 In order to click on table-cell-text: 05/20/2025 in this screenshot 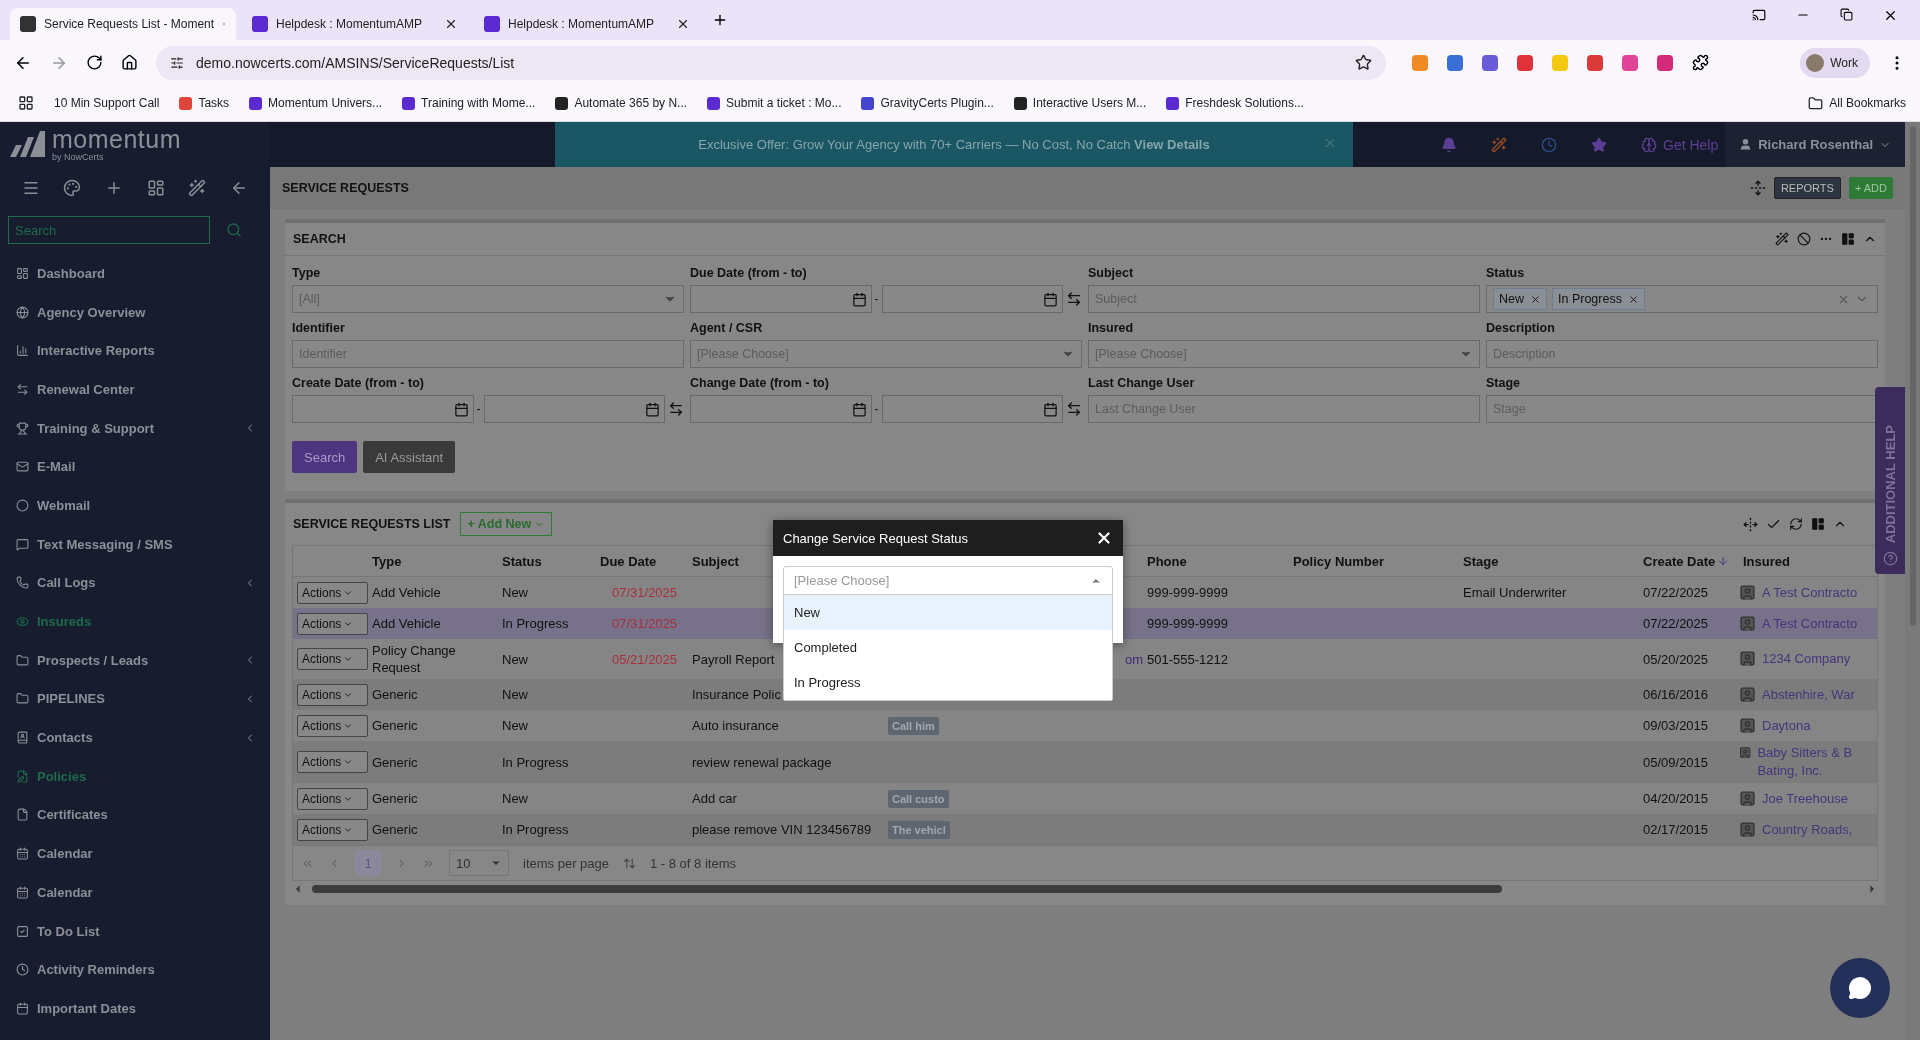, I will do `click(1676, 659)`.